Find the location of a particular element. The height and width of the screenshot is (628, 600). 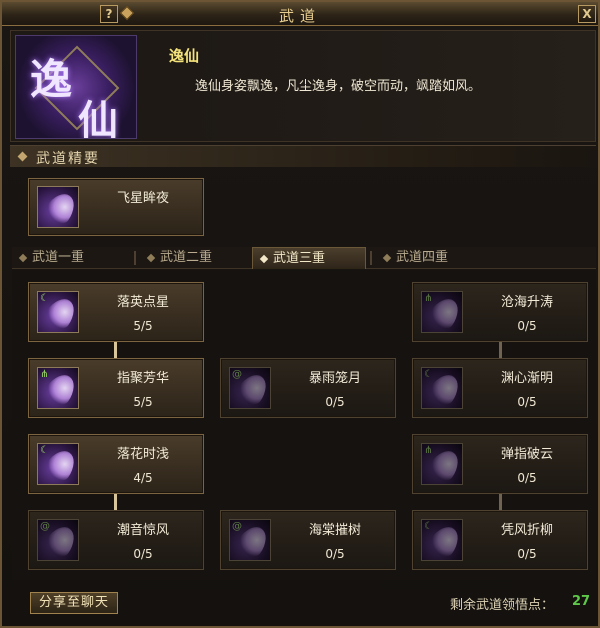

tab-label: 武道四重 is located at coordinates (422, 257).